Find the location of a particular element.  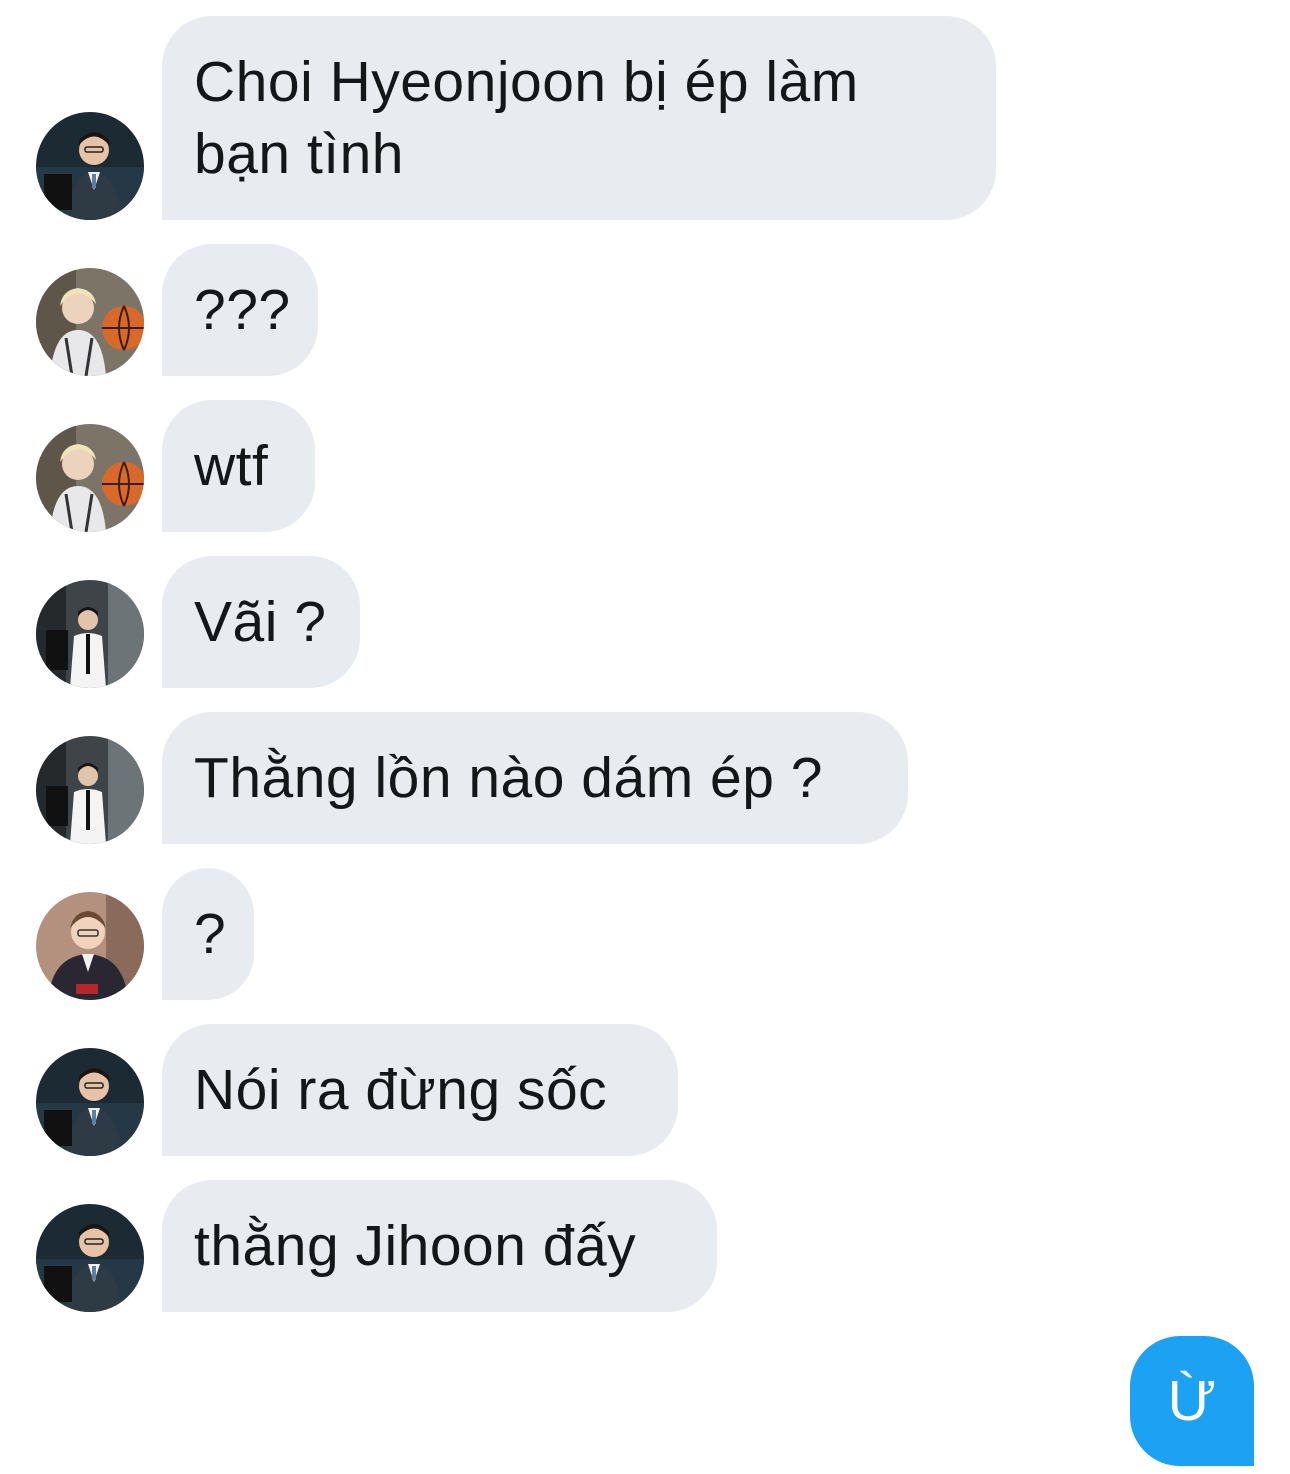

message-row: Nói ra đừng sốc is located at coordinates (645, 1090).